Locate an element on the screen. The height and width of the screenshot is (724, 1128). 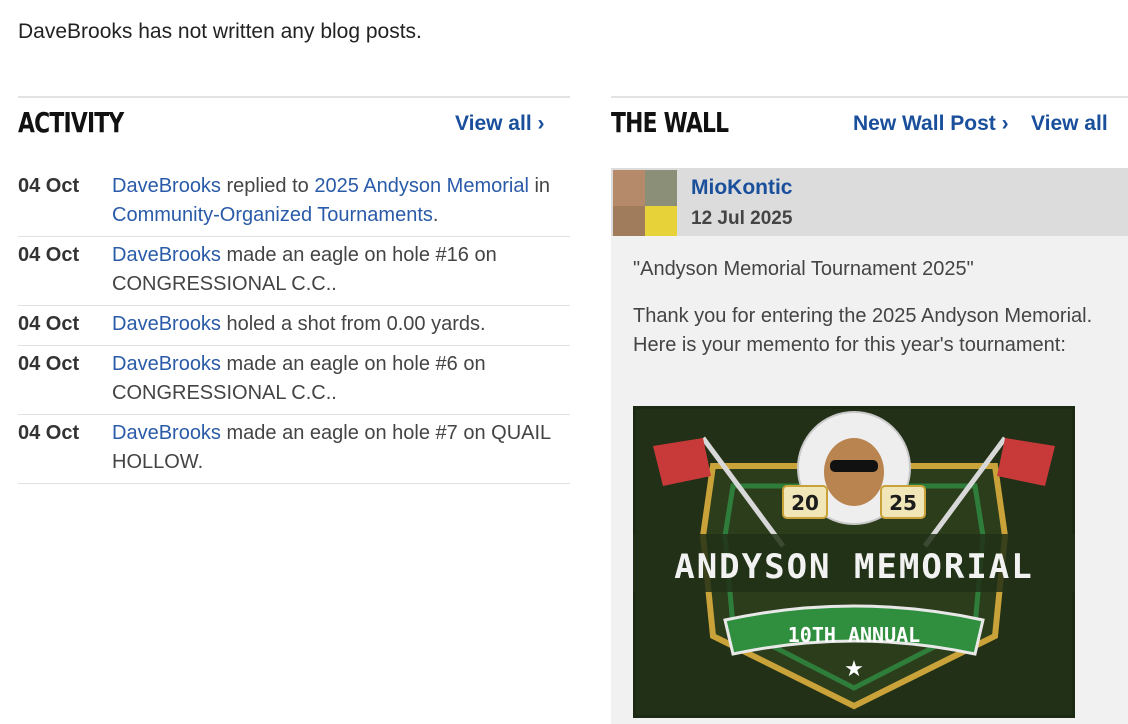
wall-view-all-link: View all is located at coordinates (1069, 124).